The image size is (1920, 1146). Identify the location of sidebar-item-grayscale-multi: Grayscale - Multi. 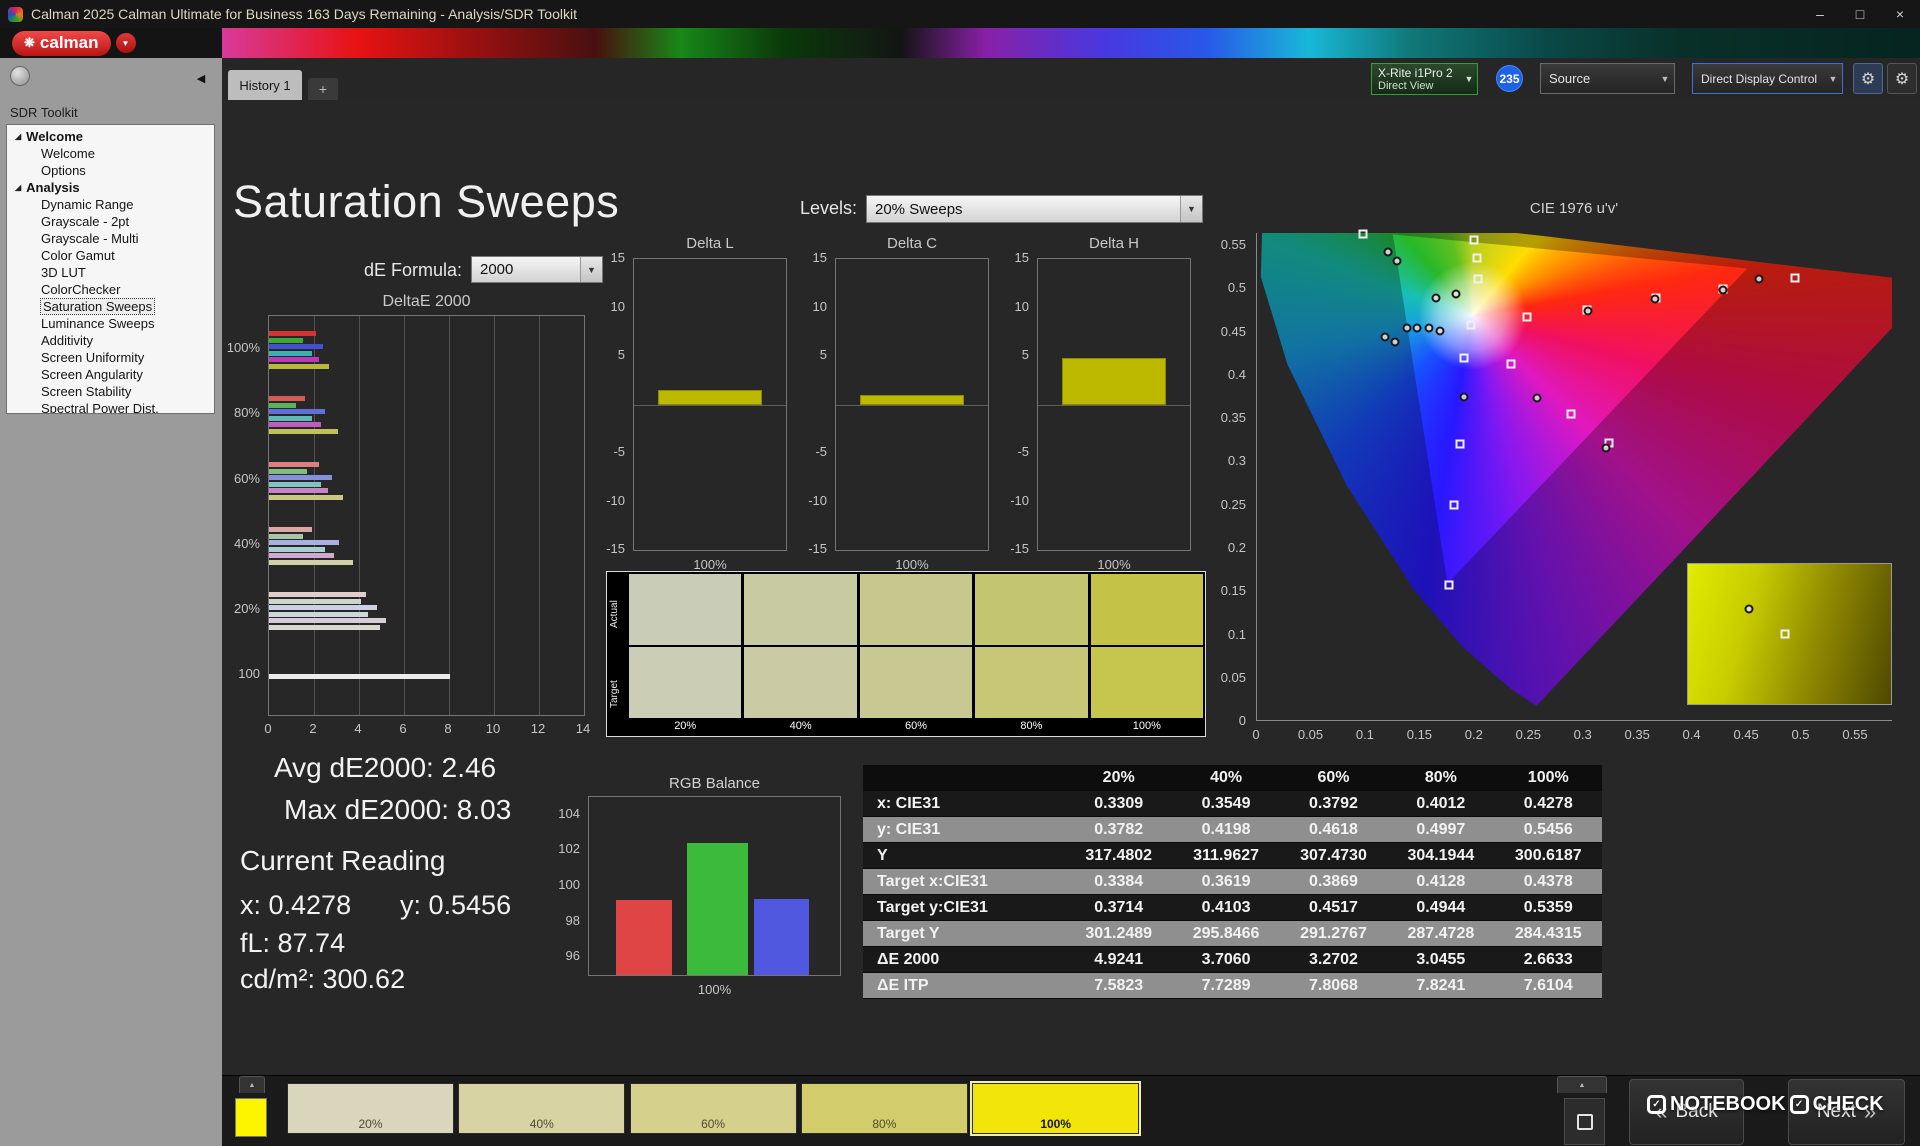
(110, 238).